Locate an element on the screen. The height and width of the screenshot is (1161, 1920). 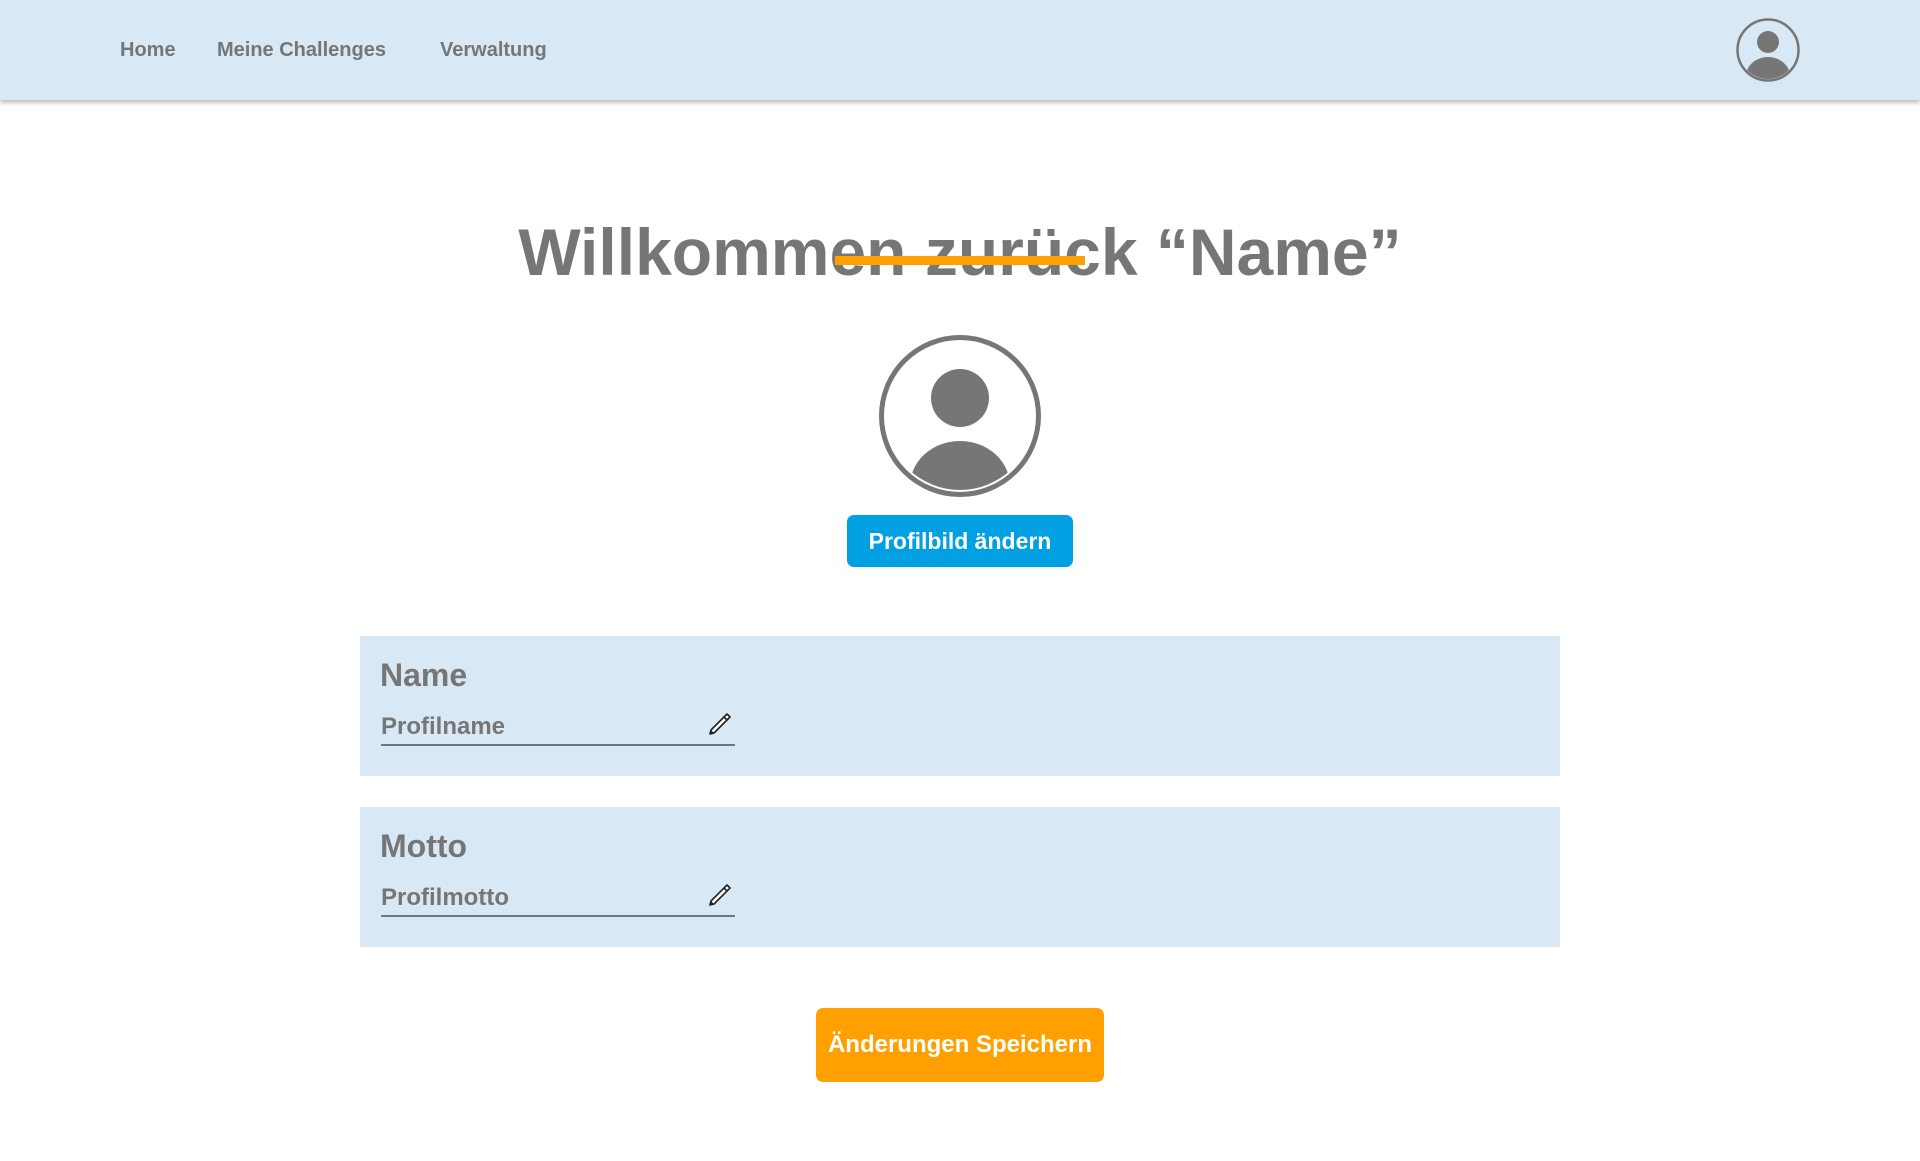
section-label-motto: Motto is located at coordinates (424, 846).